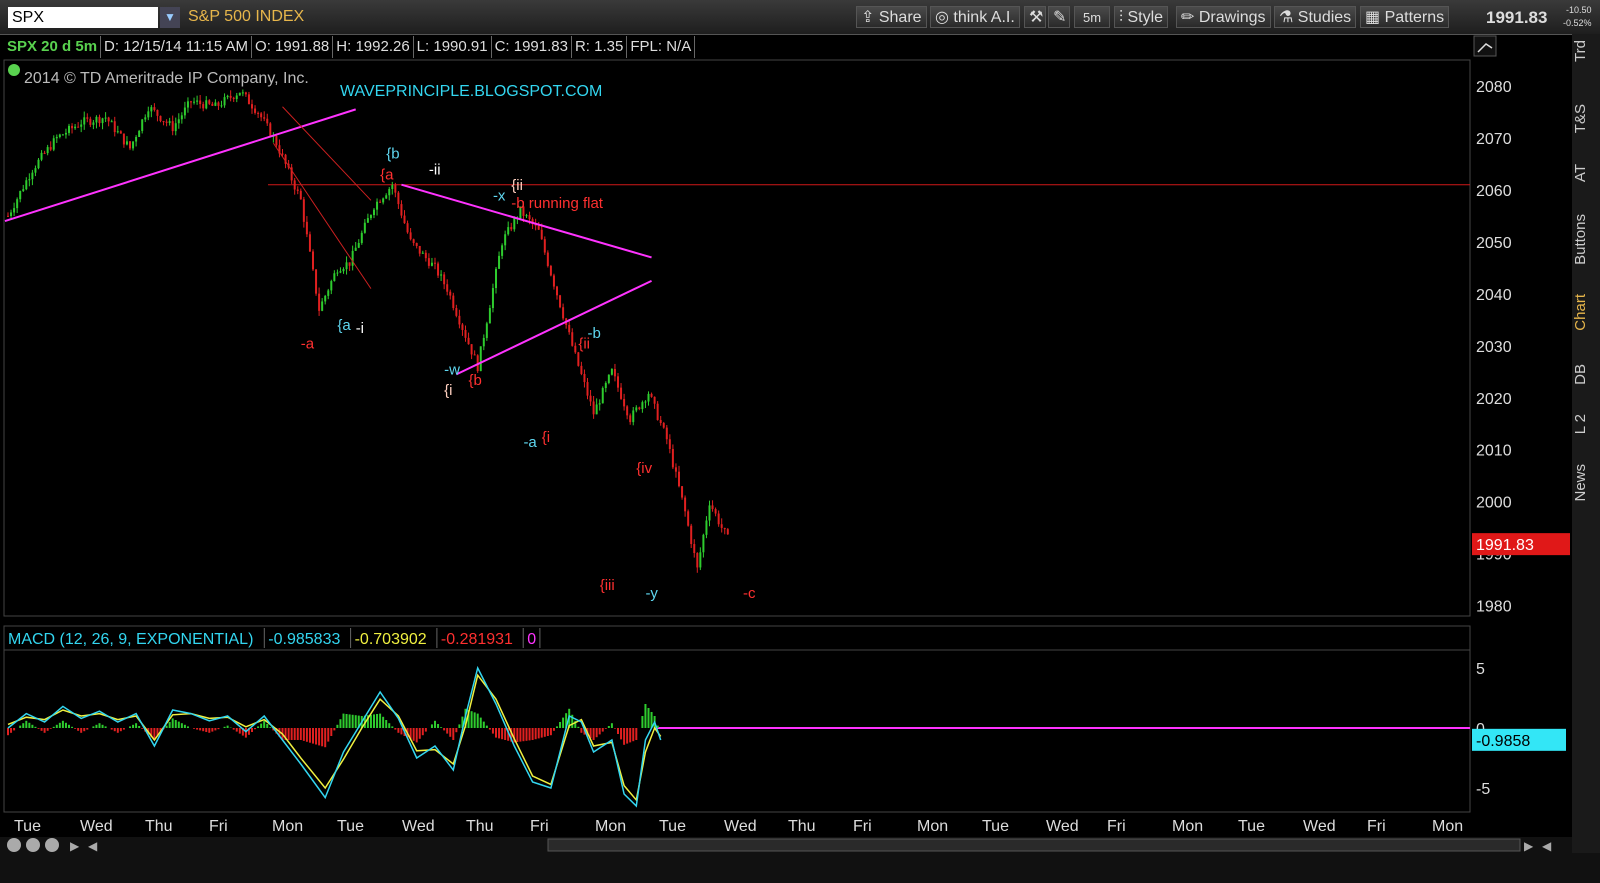 Image resolution: width=1600 pixels, height=883 pixels. I want to click on search-icon, so click(52, 845).